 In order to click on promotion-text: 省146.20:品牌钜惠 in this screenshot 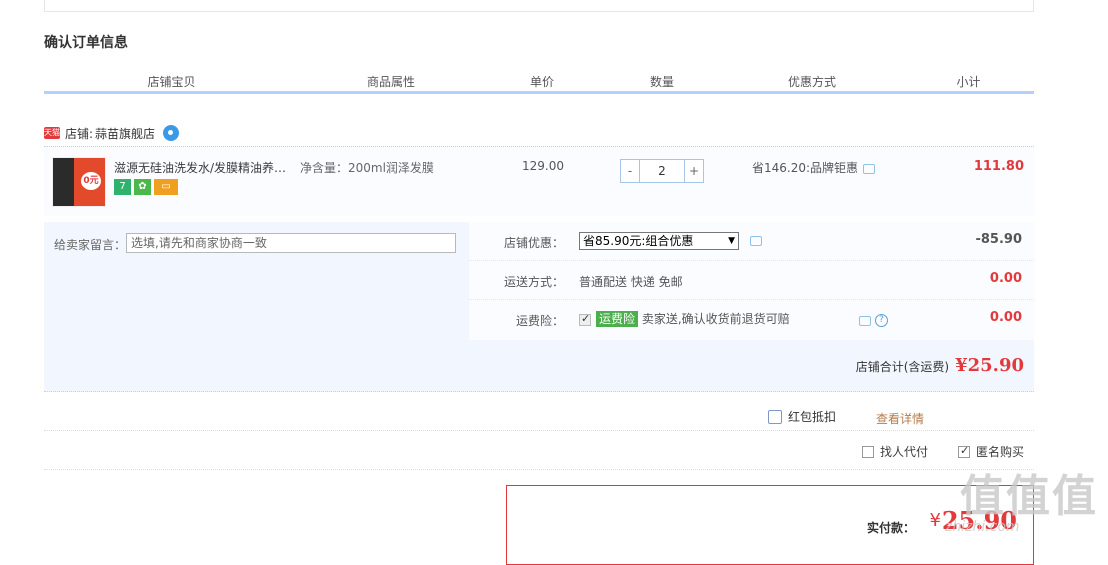, I will do `click(805, 168)`.